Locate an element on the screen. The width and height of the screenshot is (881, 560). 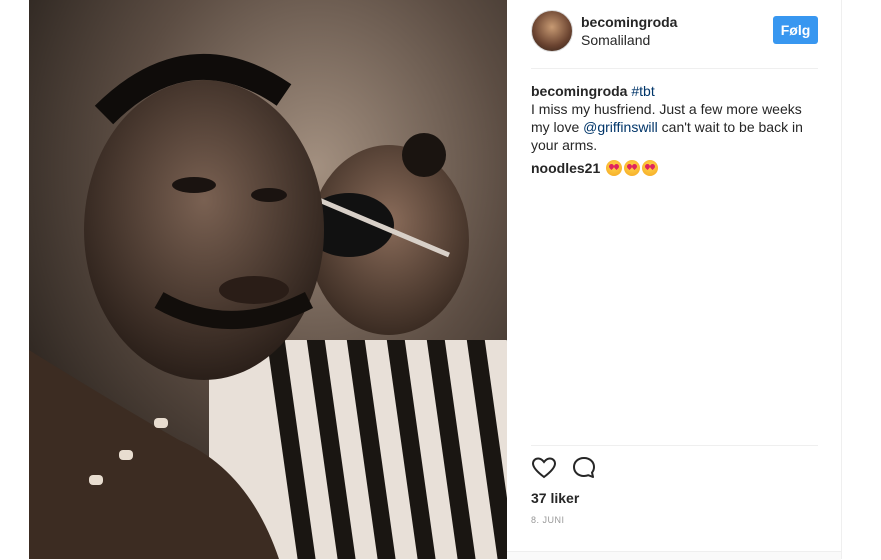
location-link: Somaliland is located at coordinates (615, 40).